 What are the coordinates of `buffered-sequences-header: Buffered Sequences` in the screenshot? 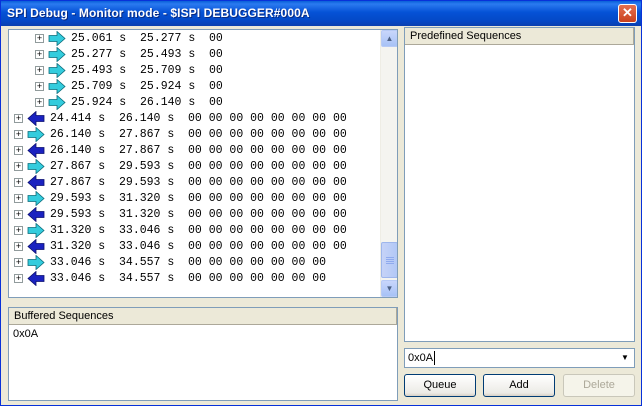 It's located at (203, 316).